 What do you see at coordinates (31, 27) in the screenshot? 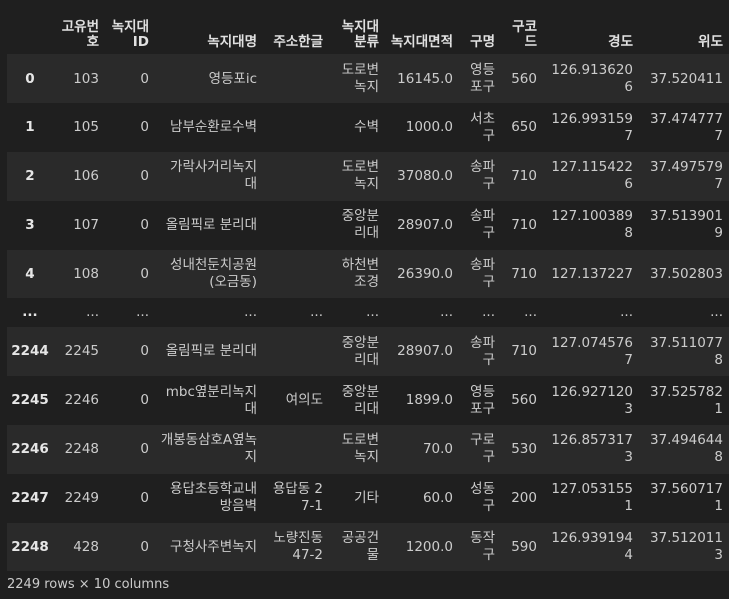
I see `col-header` at bounding box center [31, 27].